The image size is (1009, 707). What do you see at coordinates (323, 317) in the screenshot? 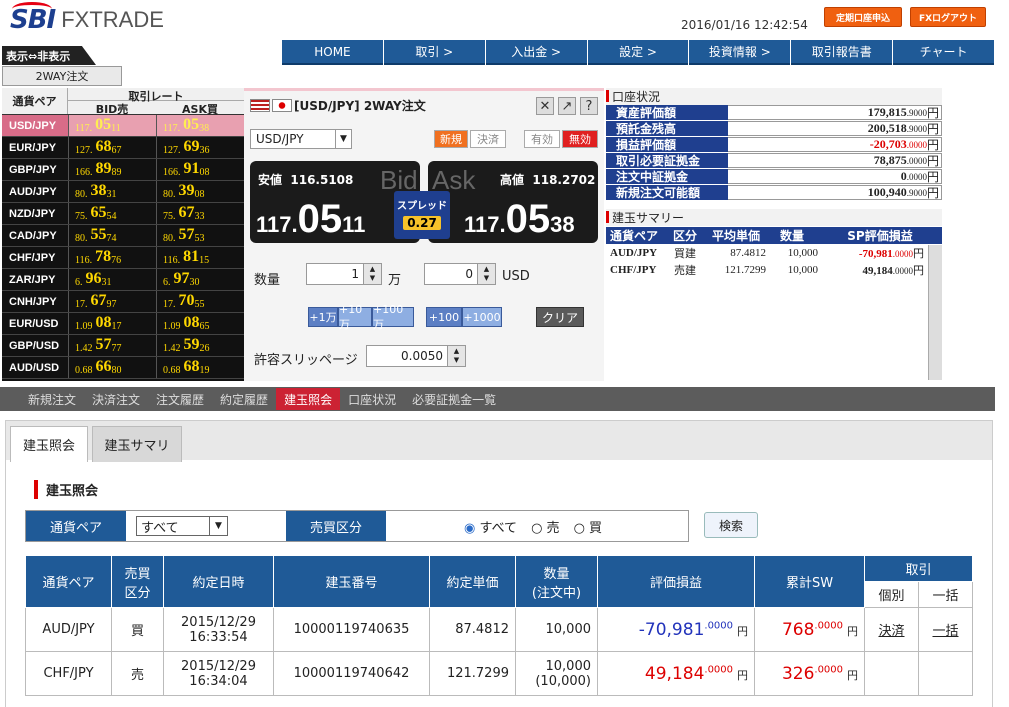
I see `add-1man-button: +1万` at bounding box center [323, 317].